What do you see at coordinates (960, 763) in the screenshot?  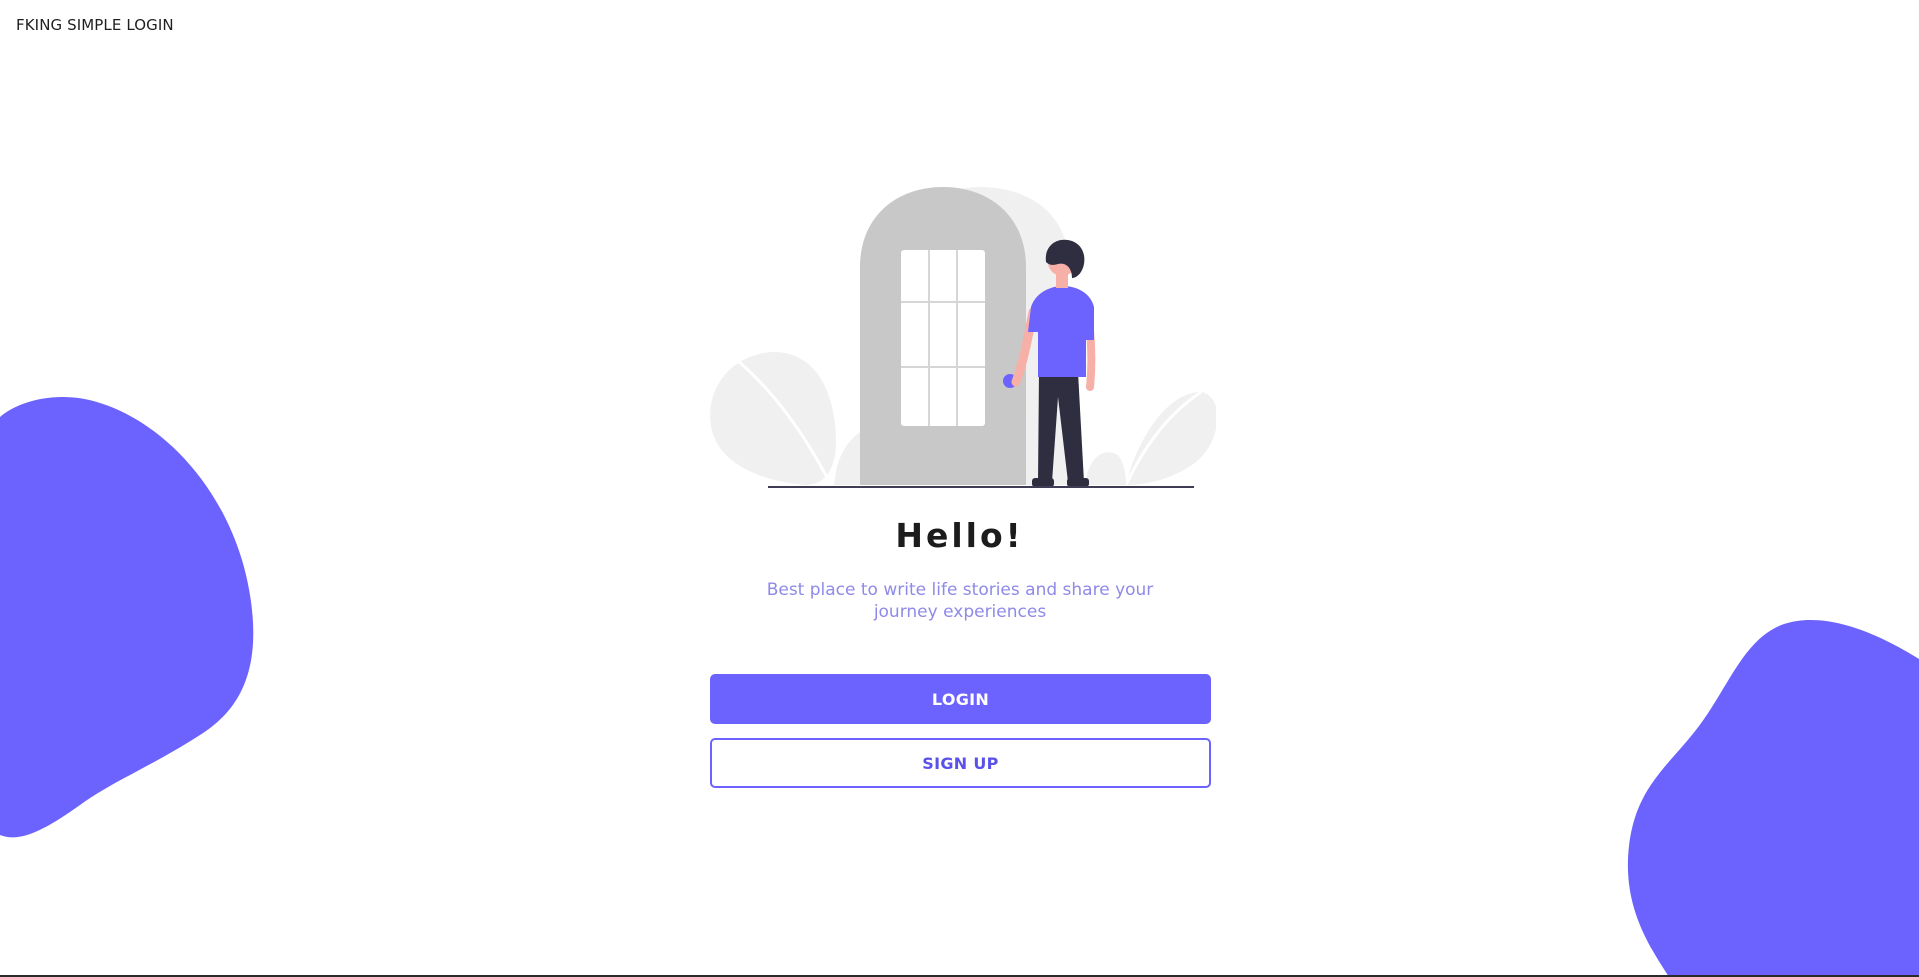 I see `signup-button: SIGN UP` at bounding box center [960, 763].